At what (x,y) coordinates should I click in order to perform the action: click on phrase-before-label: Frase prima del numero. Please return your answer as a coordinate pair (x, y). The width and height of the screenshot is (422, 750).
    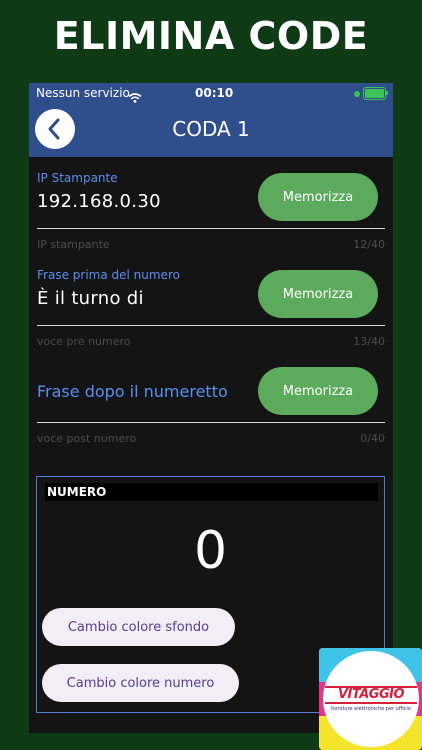
    Looking at the image, I should click on (108, 275).